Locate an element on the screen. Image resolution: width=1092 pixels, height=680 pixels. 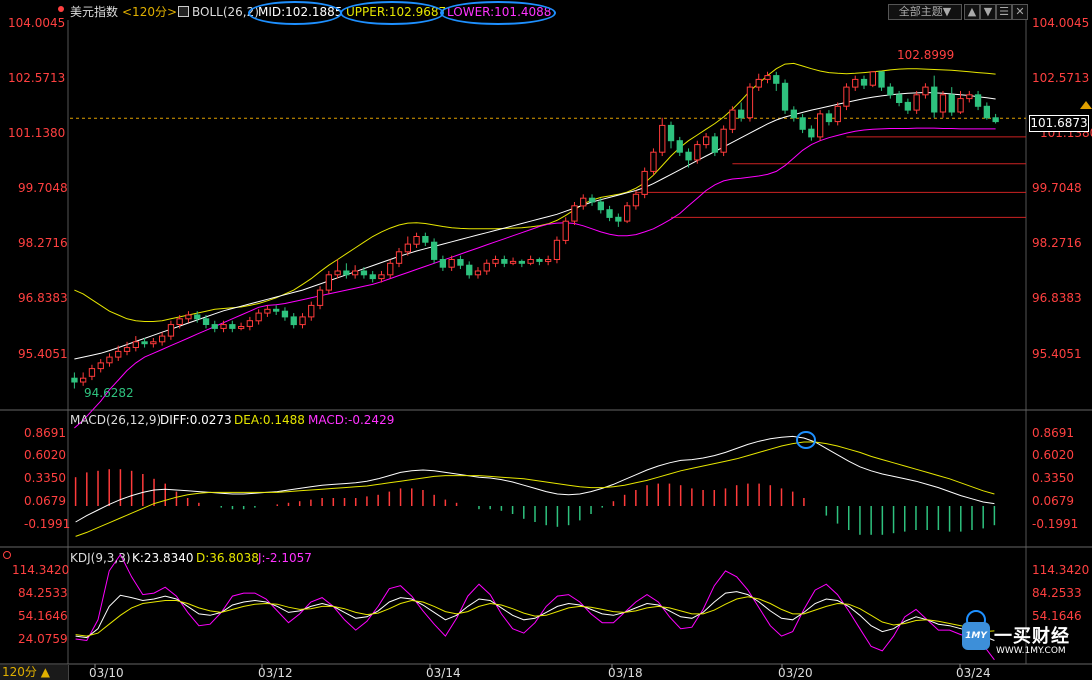
macd-dea-value: DEA:0.1488 is located at coordinates (269, 420).